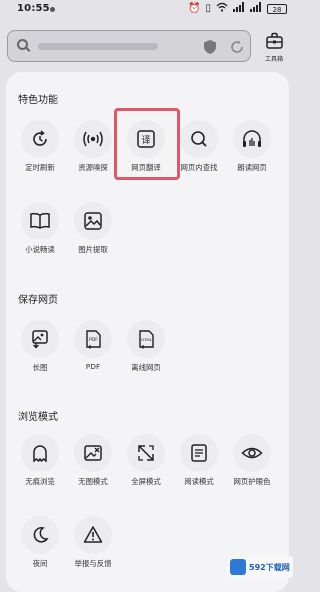  I want to click on pdf-icon: PDF, so click(93, 339).